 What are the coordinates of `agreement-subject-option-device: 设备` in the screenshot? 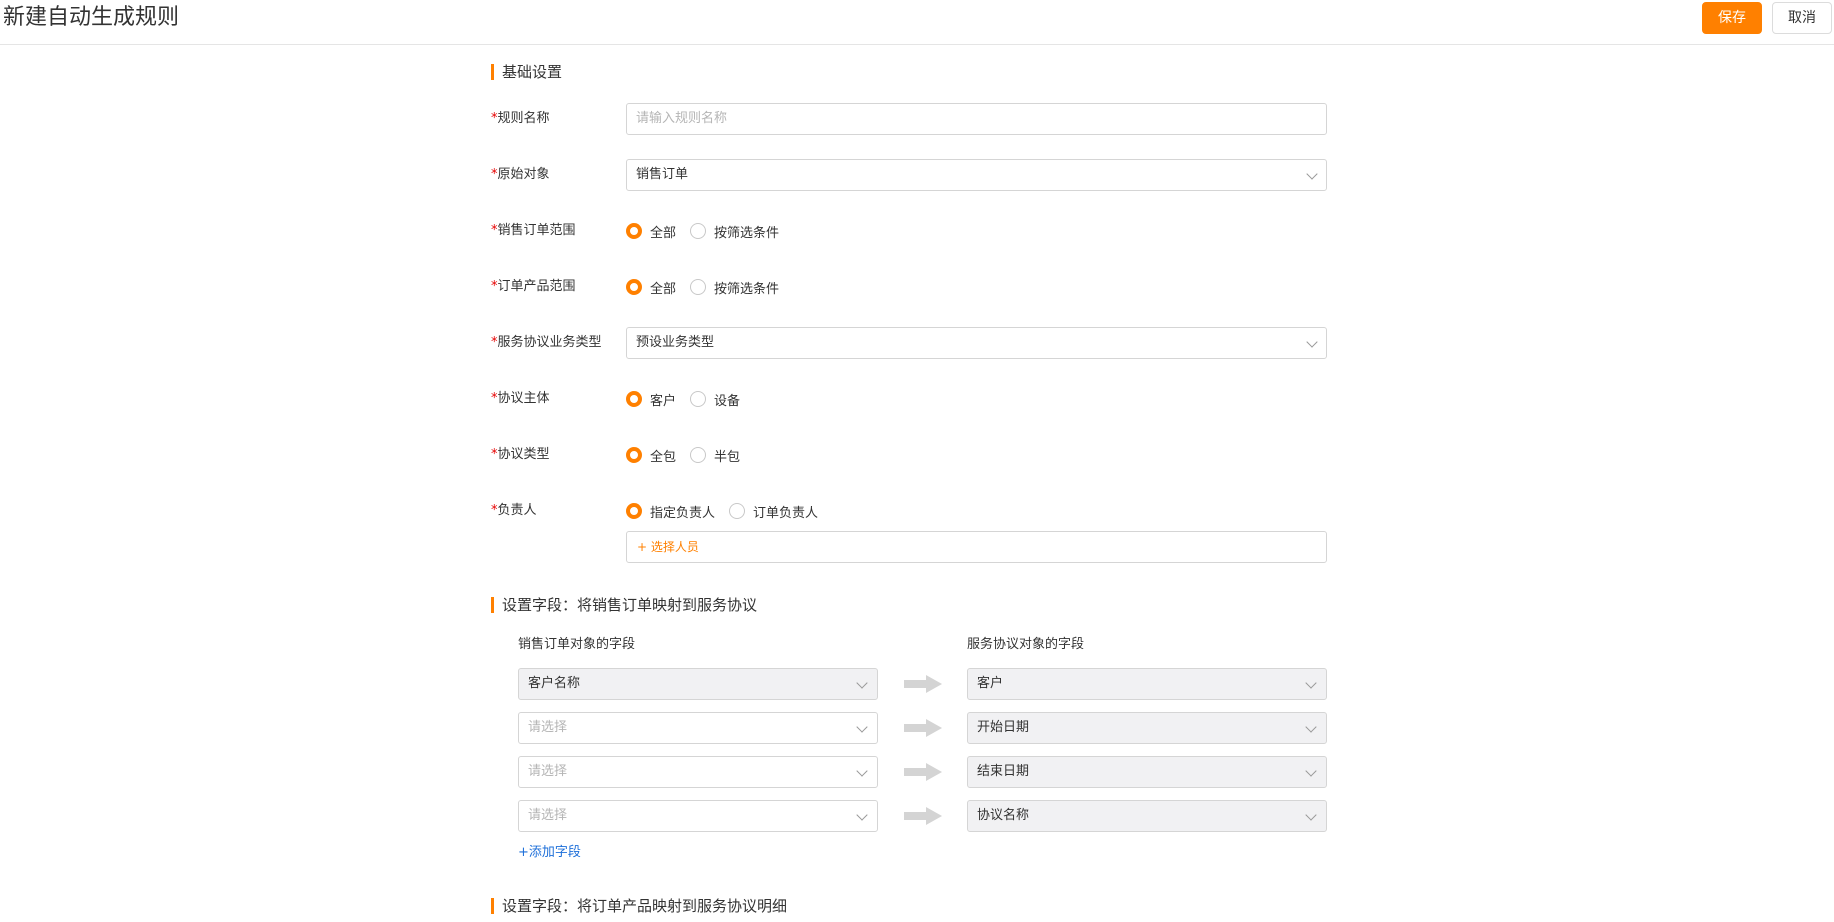 It's located at (715, 399).